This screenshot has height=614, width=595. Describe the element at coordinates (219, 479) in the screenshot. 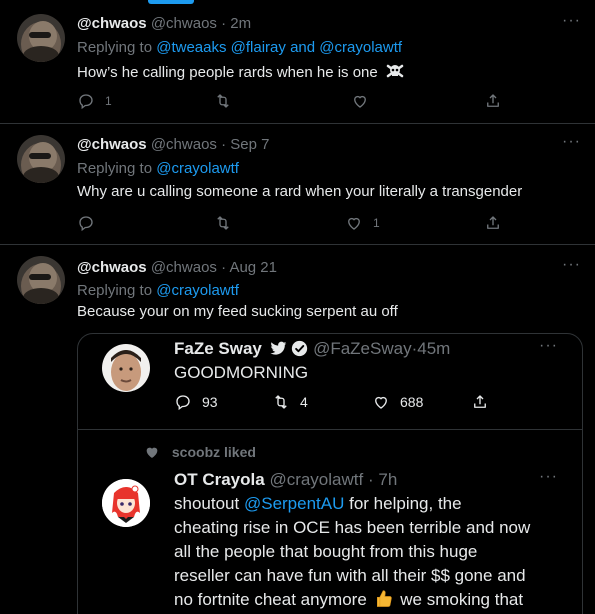

I see `display-name: OT Crayola` at that location.